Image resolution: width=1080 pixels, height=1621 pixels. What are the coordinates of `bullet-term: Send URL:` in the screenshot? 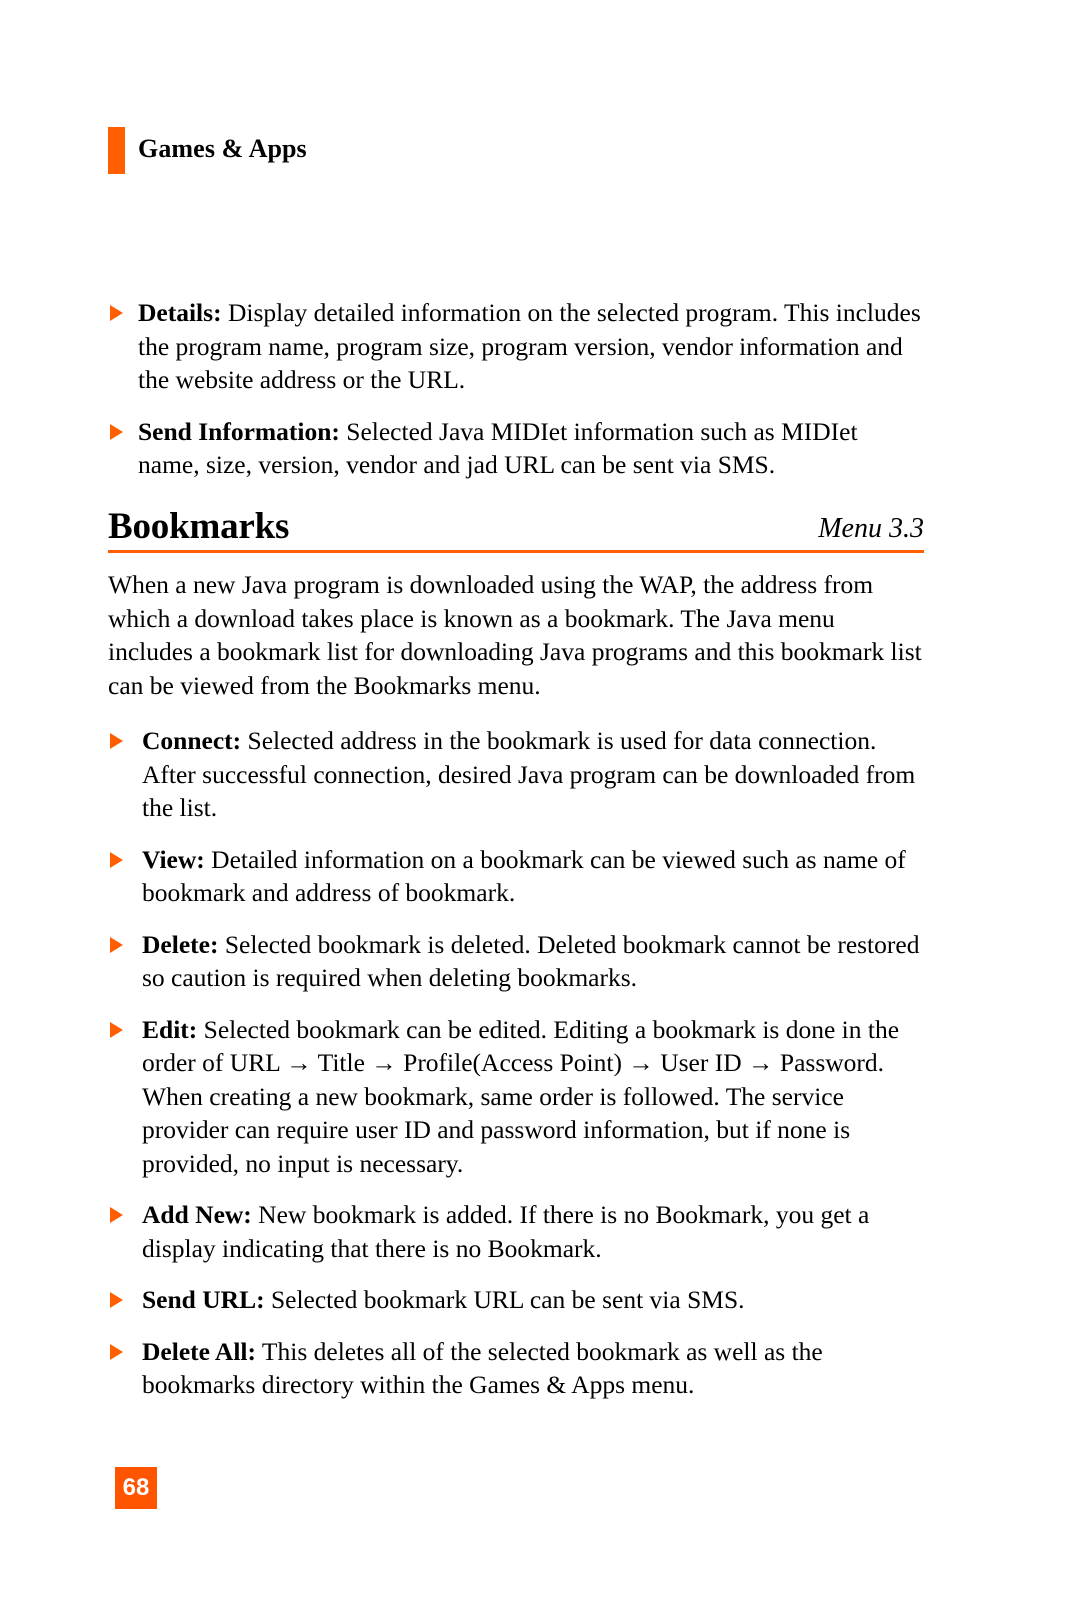 It's located at (203, 1300).